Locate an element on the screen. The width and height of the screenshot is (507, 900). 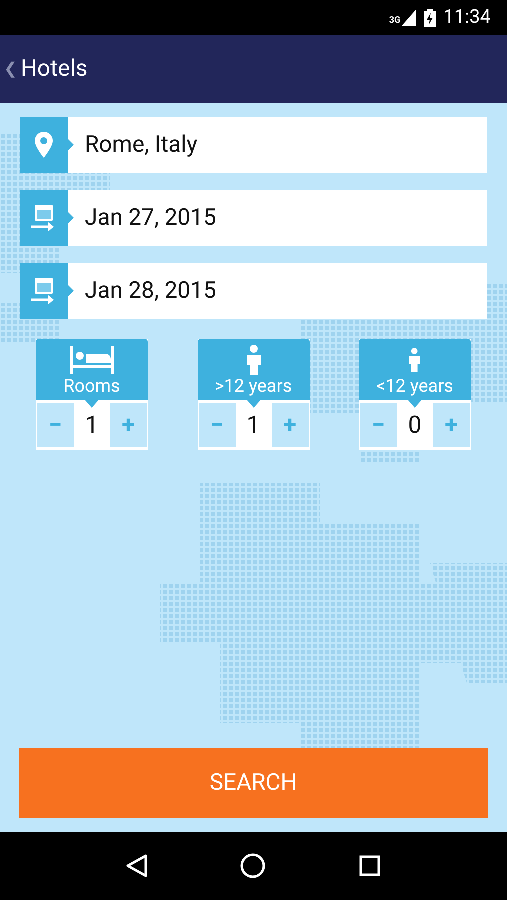
signal-icon is located at coordinates (409, 18).